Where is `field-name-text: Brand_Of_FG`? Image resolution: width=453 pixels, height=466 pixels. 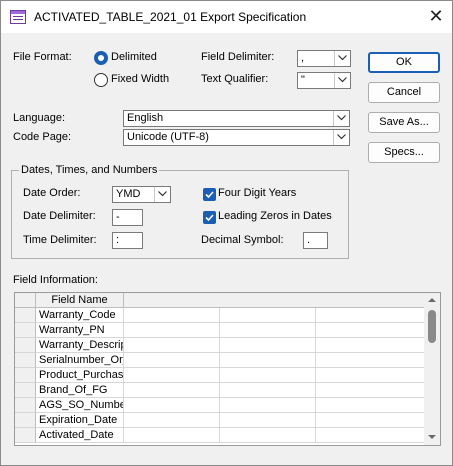 field-name-text: Brand_Of_FG is located at coordinates (73, 390).